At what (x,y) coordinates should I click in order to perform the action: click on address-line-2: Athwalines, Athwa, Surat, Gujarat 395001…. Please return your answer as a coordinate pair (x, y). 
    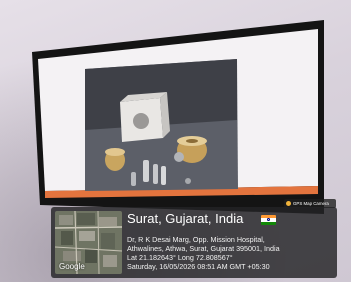
    Looking at the image, I should click on (203, 248).